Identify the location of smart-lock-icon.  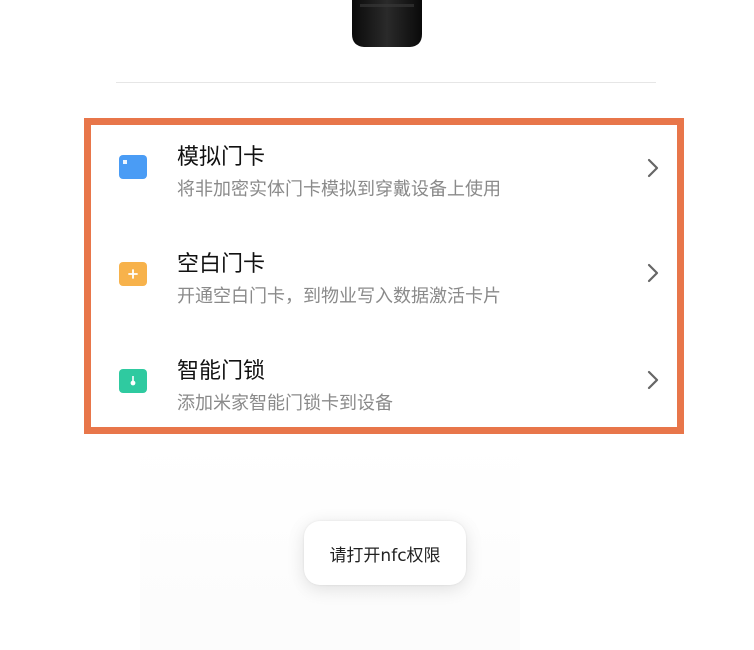
(133, 381).